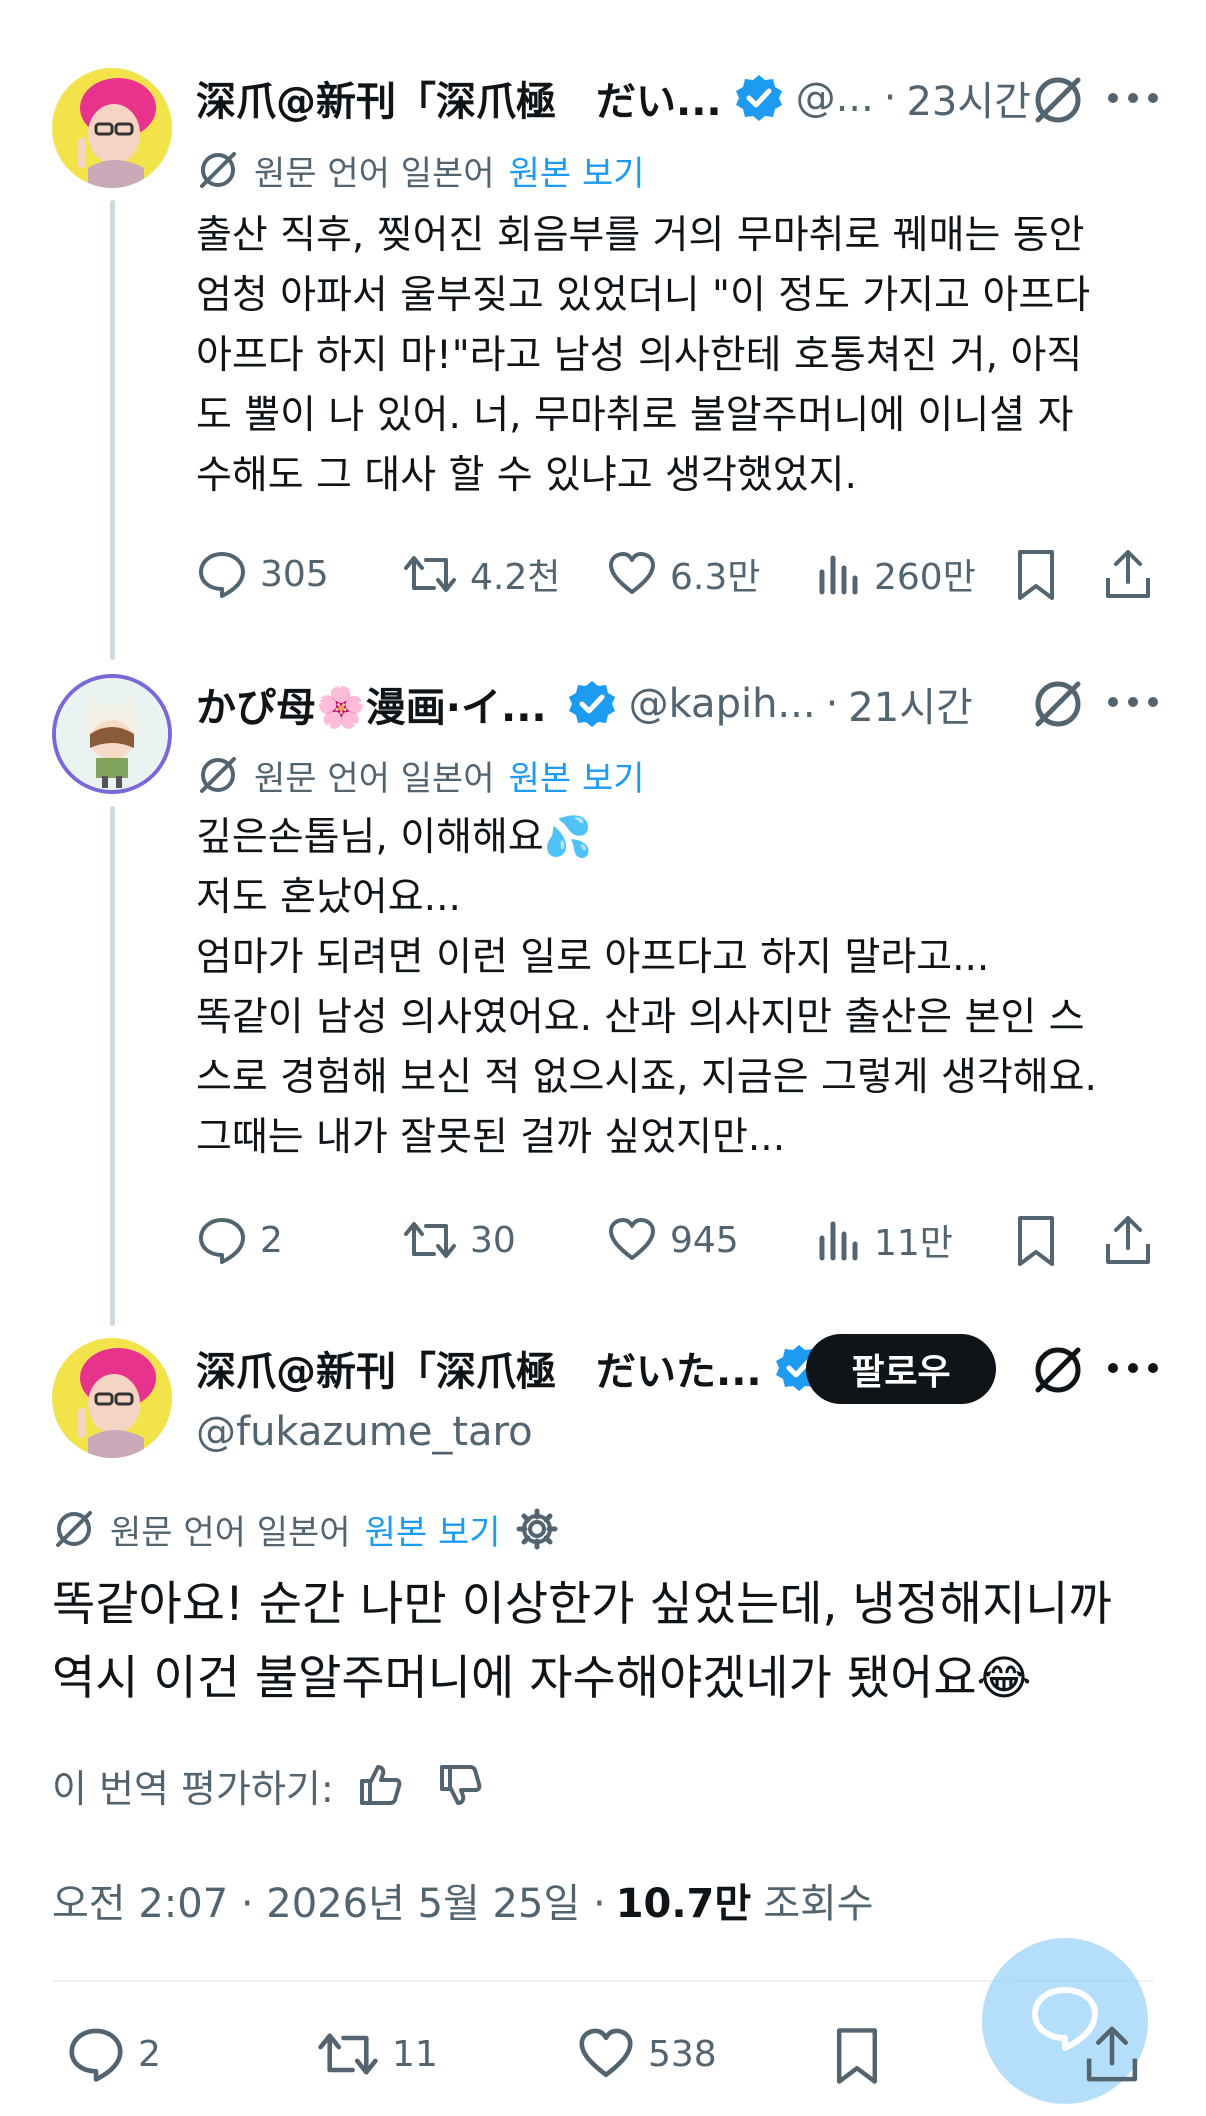 The width and height of the screenshot is (1206, 2116). Describe the element at coordinates (515, 577) in the screenshot. I see `retweet-count: 4.2천` at that location.